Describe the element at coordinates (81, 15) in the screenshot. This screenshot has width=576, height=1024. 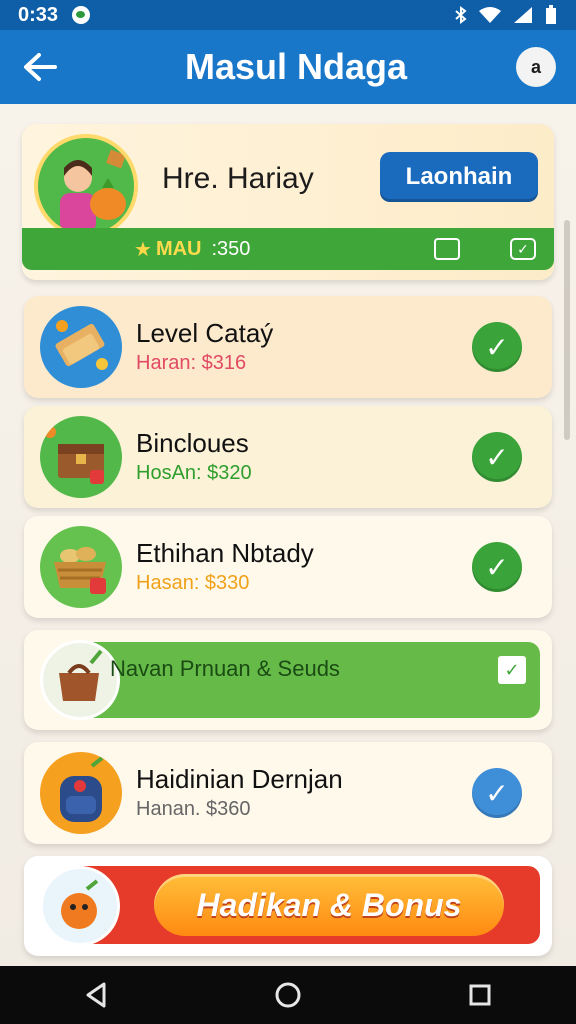
I see `notification-icon` at that location.